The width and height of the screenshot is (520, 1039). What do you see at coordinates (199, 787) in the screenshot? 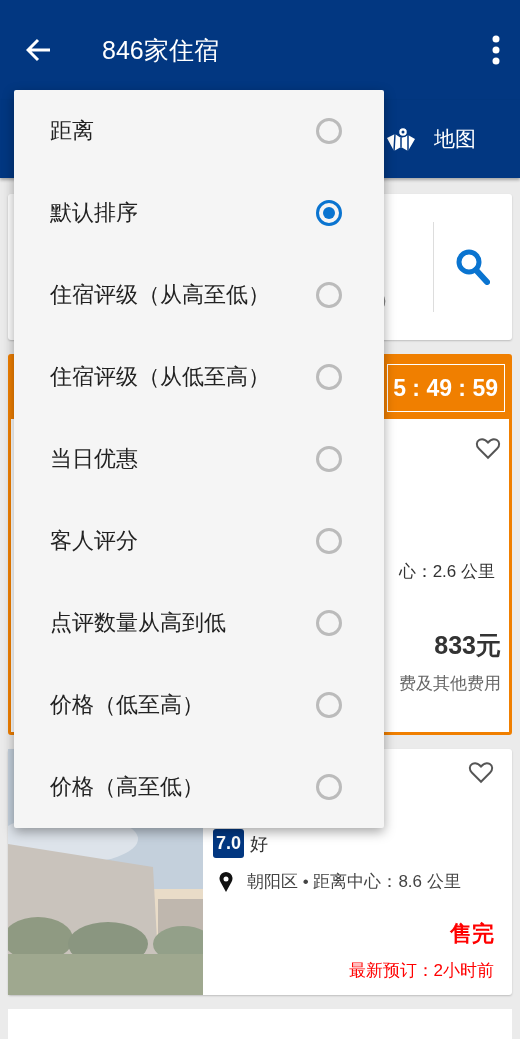
I see `sort-option: 价格（高至低）` at bounding box center [199, 787].